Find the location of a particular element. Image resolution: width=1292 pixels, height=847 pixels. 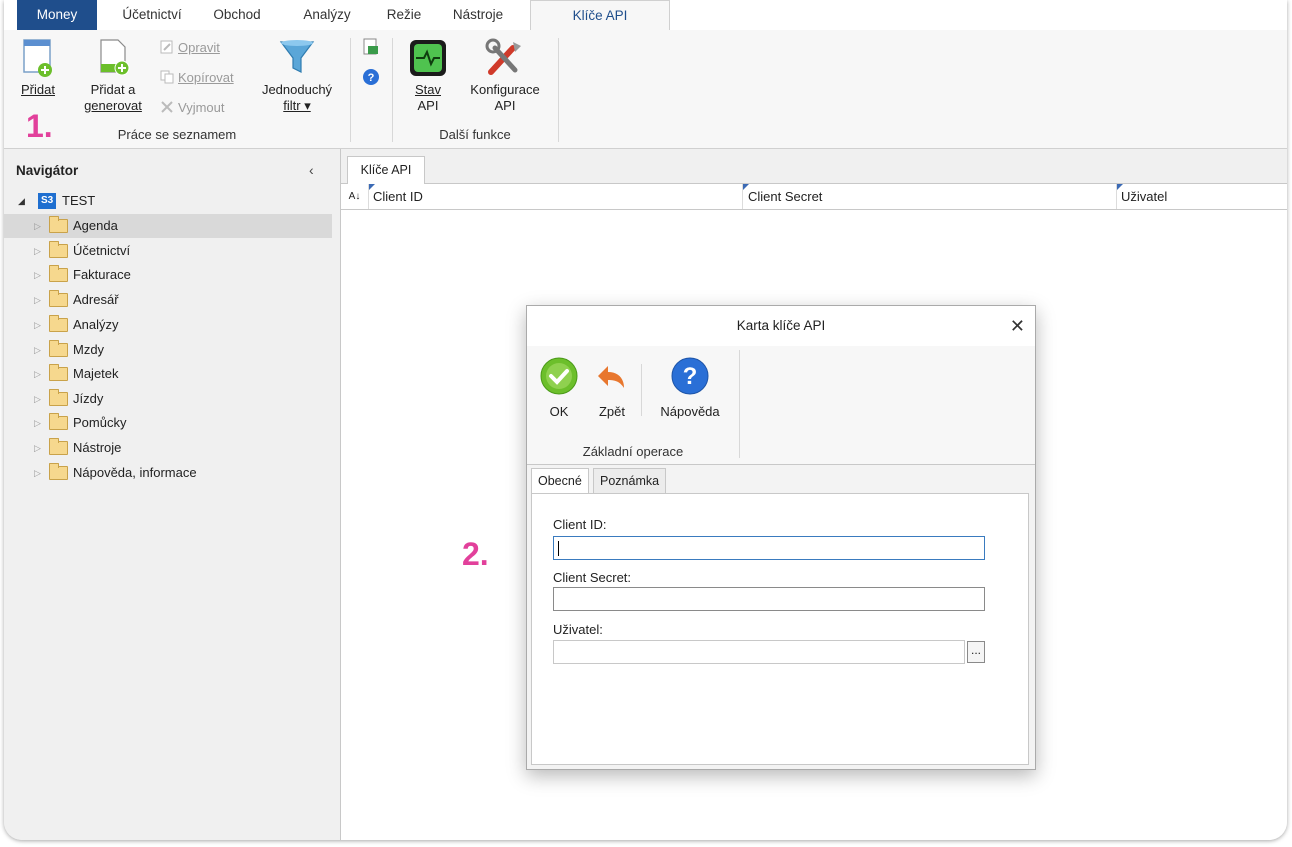

edit-button: Opravit is located at coordinates (190, 48).